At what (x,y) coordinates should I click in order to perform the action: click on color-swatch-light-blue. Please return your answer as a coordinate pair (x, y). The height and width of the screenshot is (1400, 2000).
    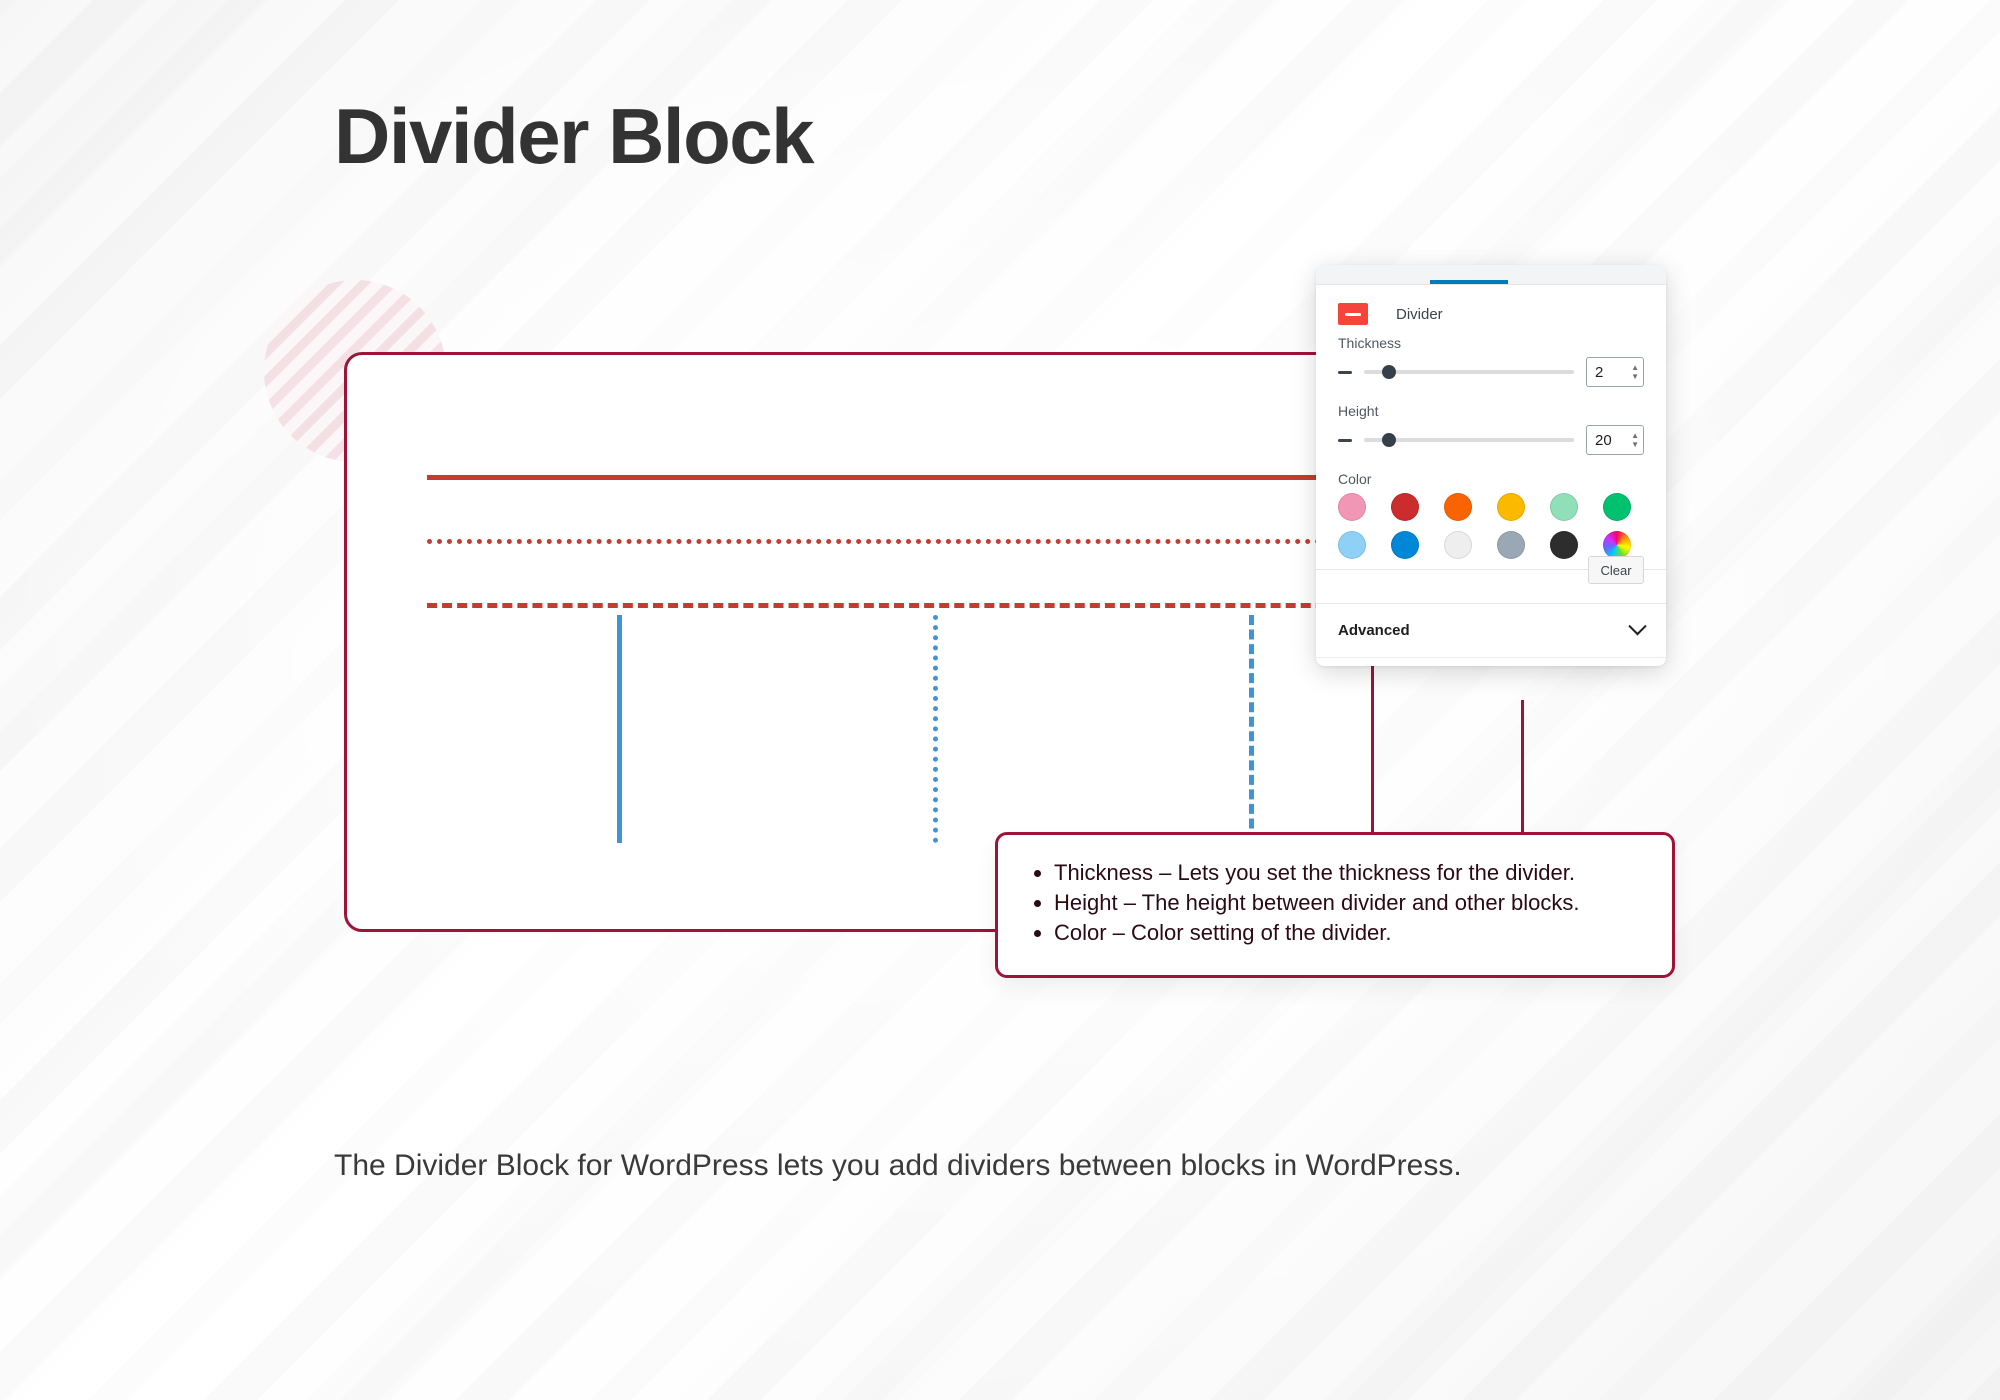
    Looking at the image, I should click on (1352, 545).